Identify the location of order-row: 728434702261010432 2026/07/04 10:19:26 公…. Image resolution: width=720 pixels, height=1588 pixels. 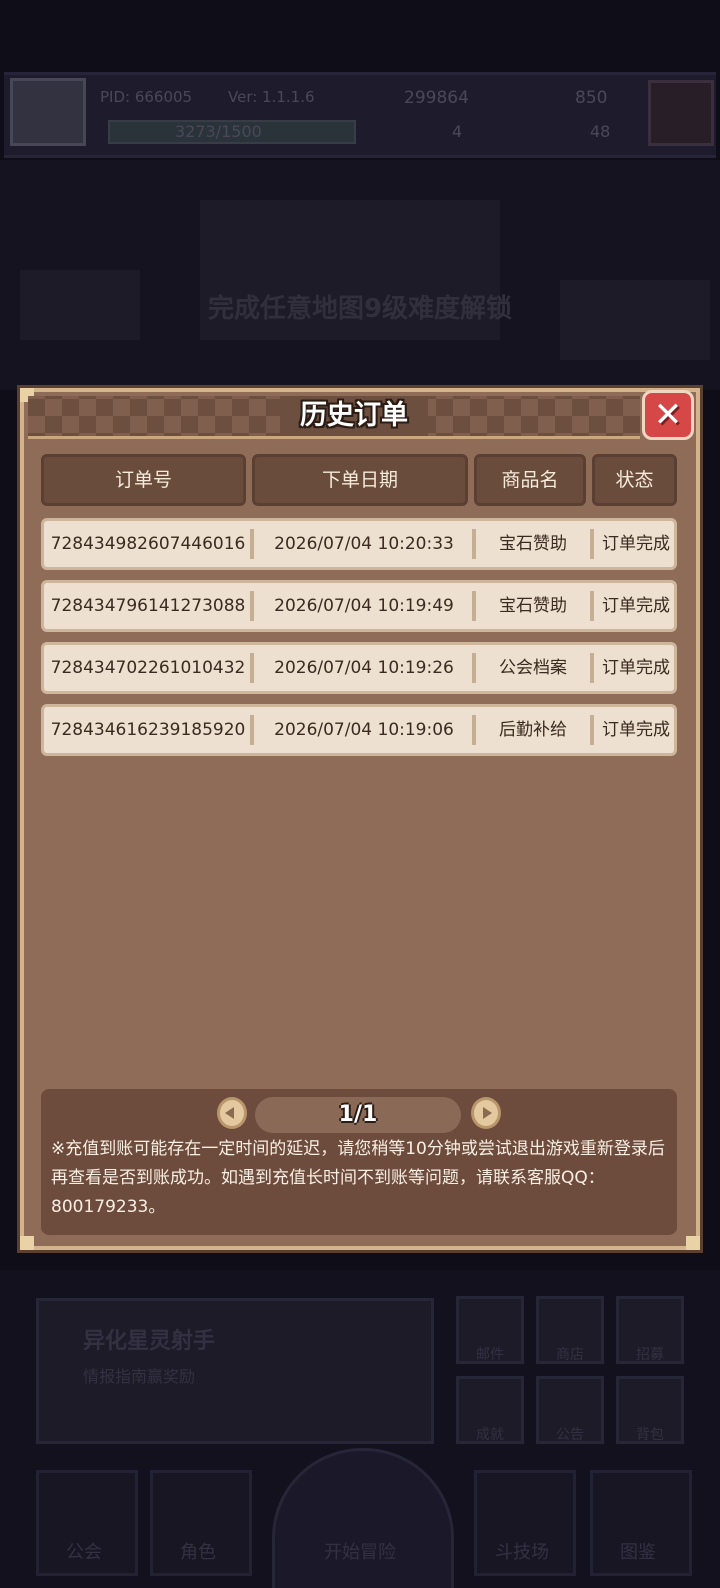
(359, 668).